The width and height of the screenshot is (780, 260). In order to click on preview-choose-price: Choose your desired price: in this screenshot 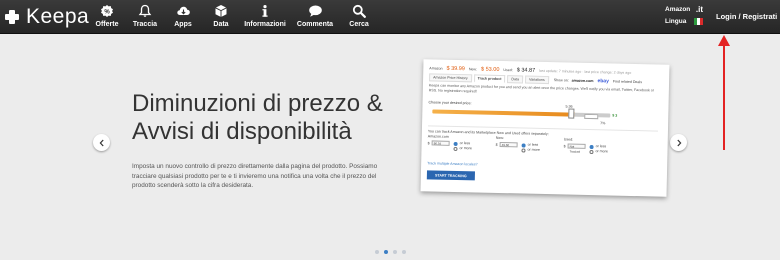, I will do `click(450, 103)`.